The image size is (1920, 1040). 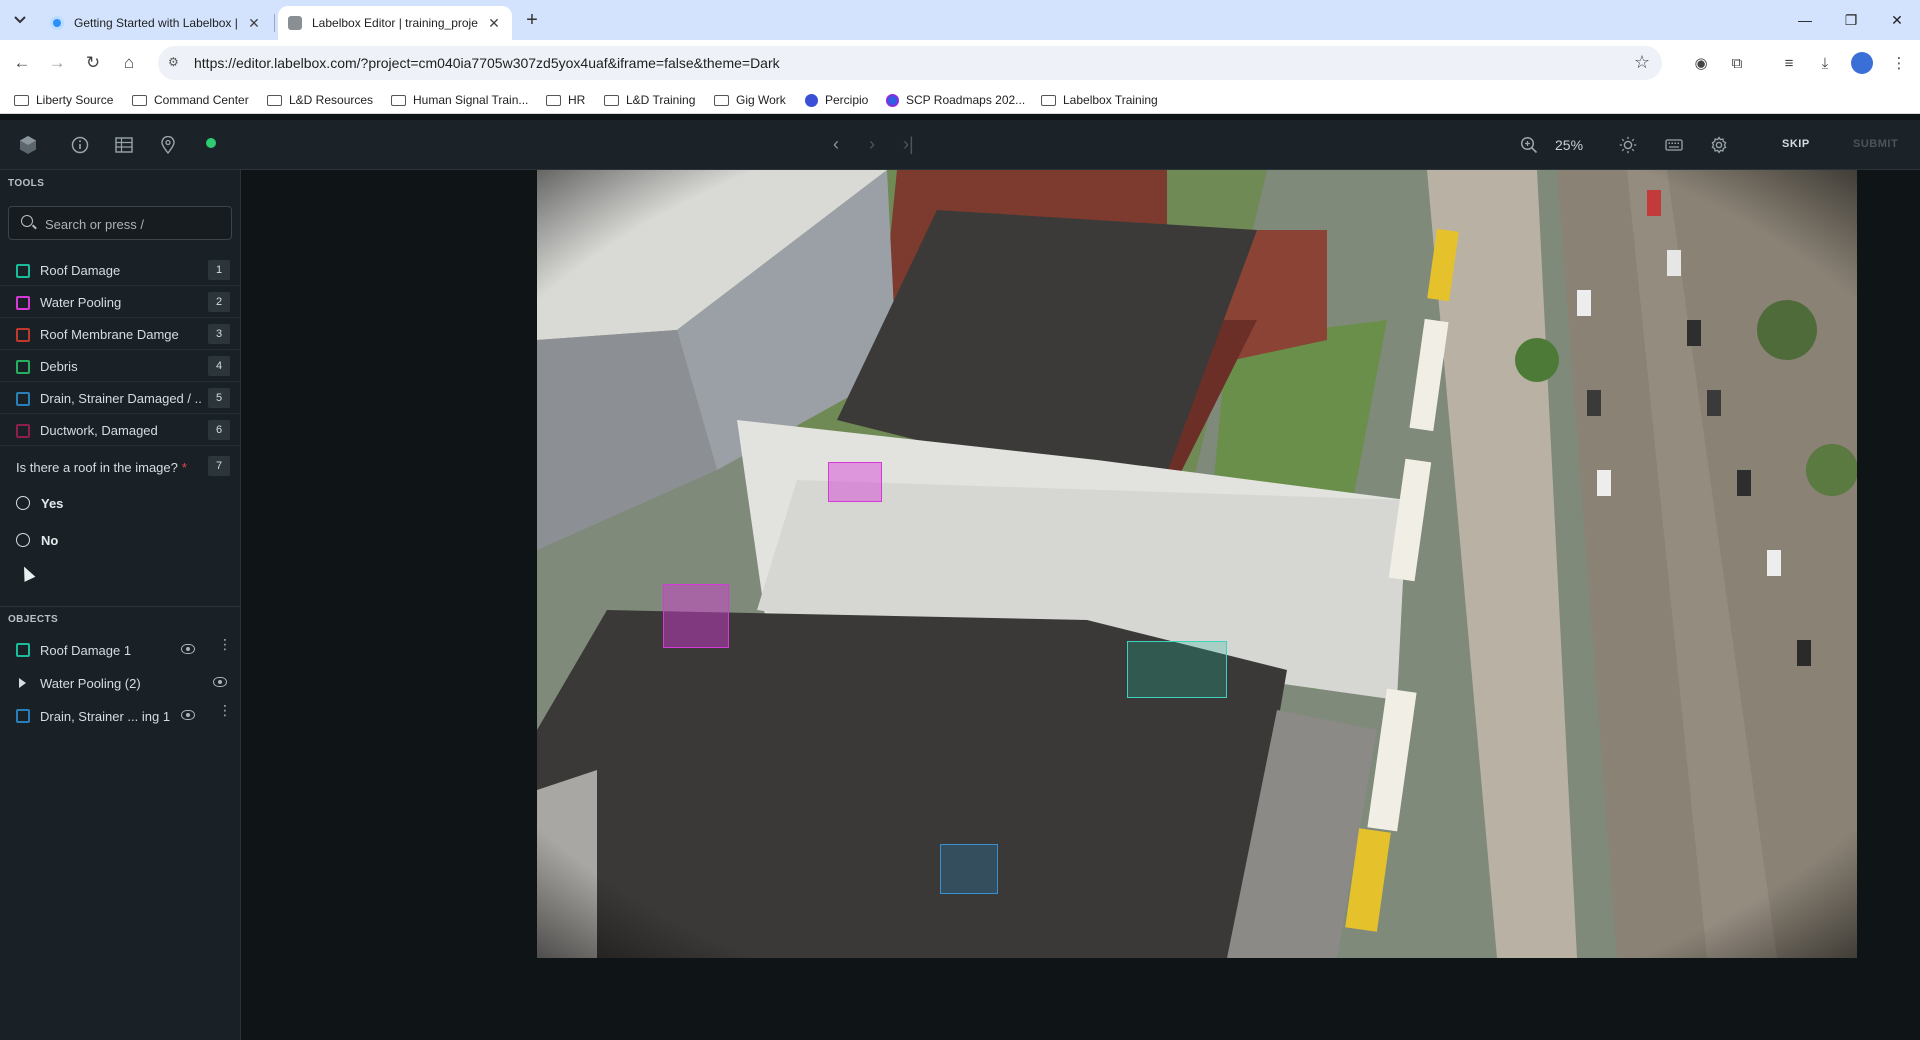 I want to click on tool-label: Ductwork, Damaged, so click(x=99, y=430).